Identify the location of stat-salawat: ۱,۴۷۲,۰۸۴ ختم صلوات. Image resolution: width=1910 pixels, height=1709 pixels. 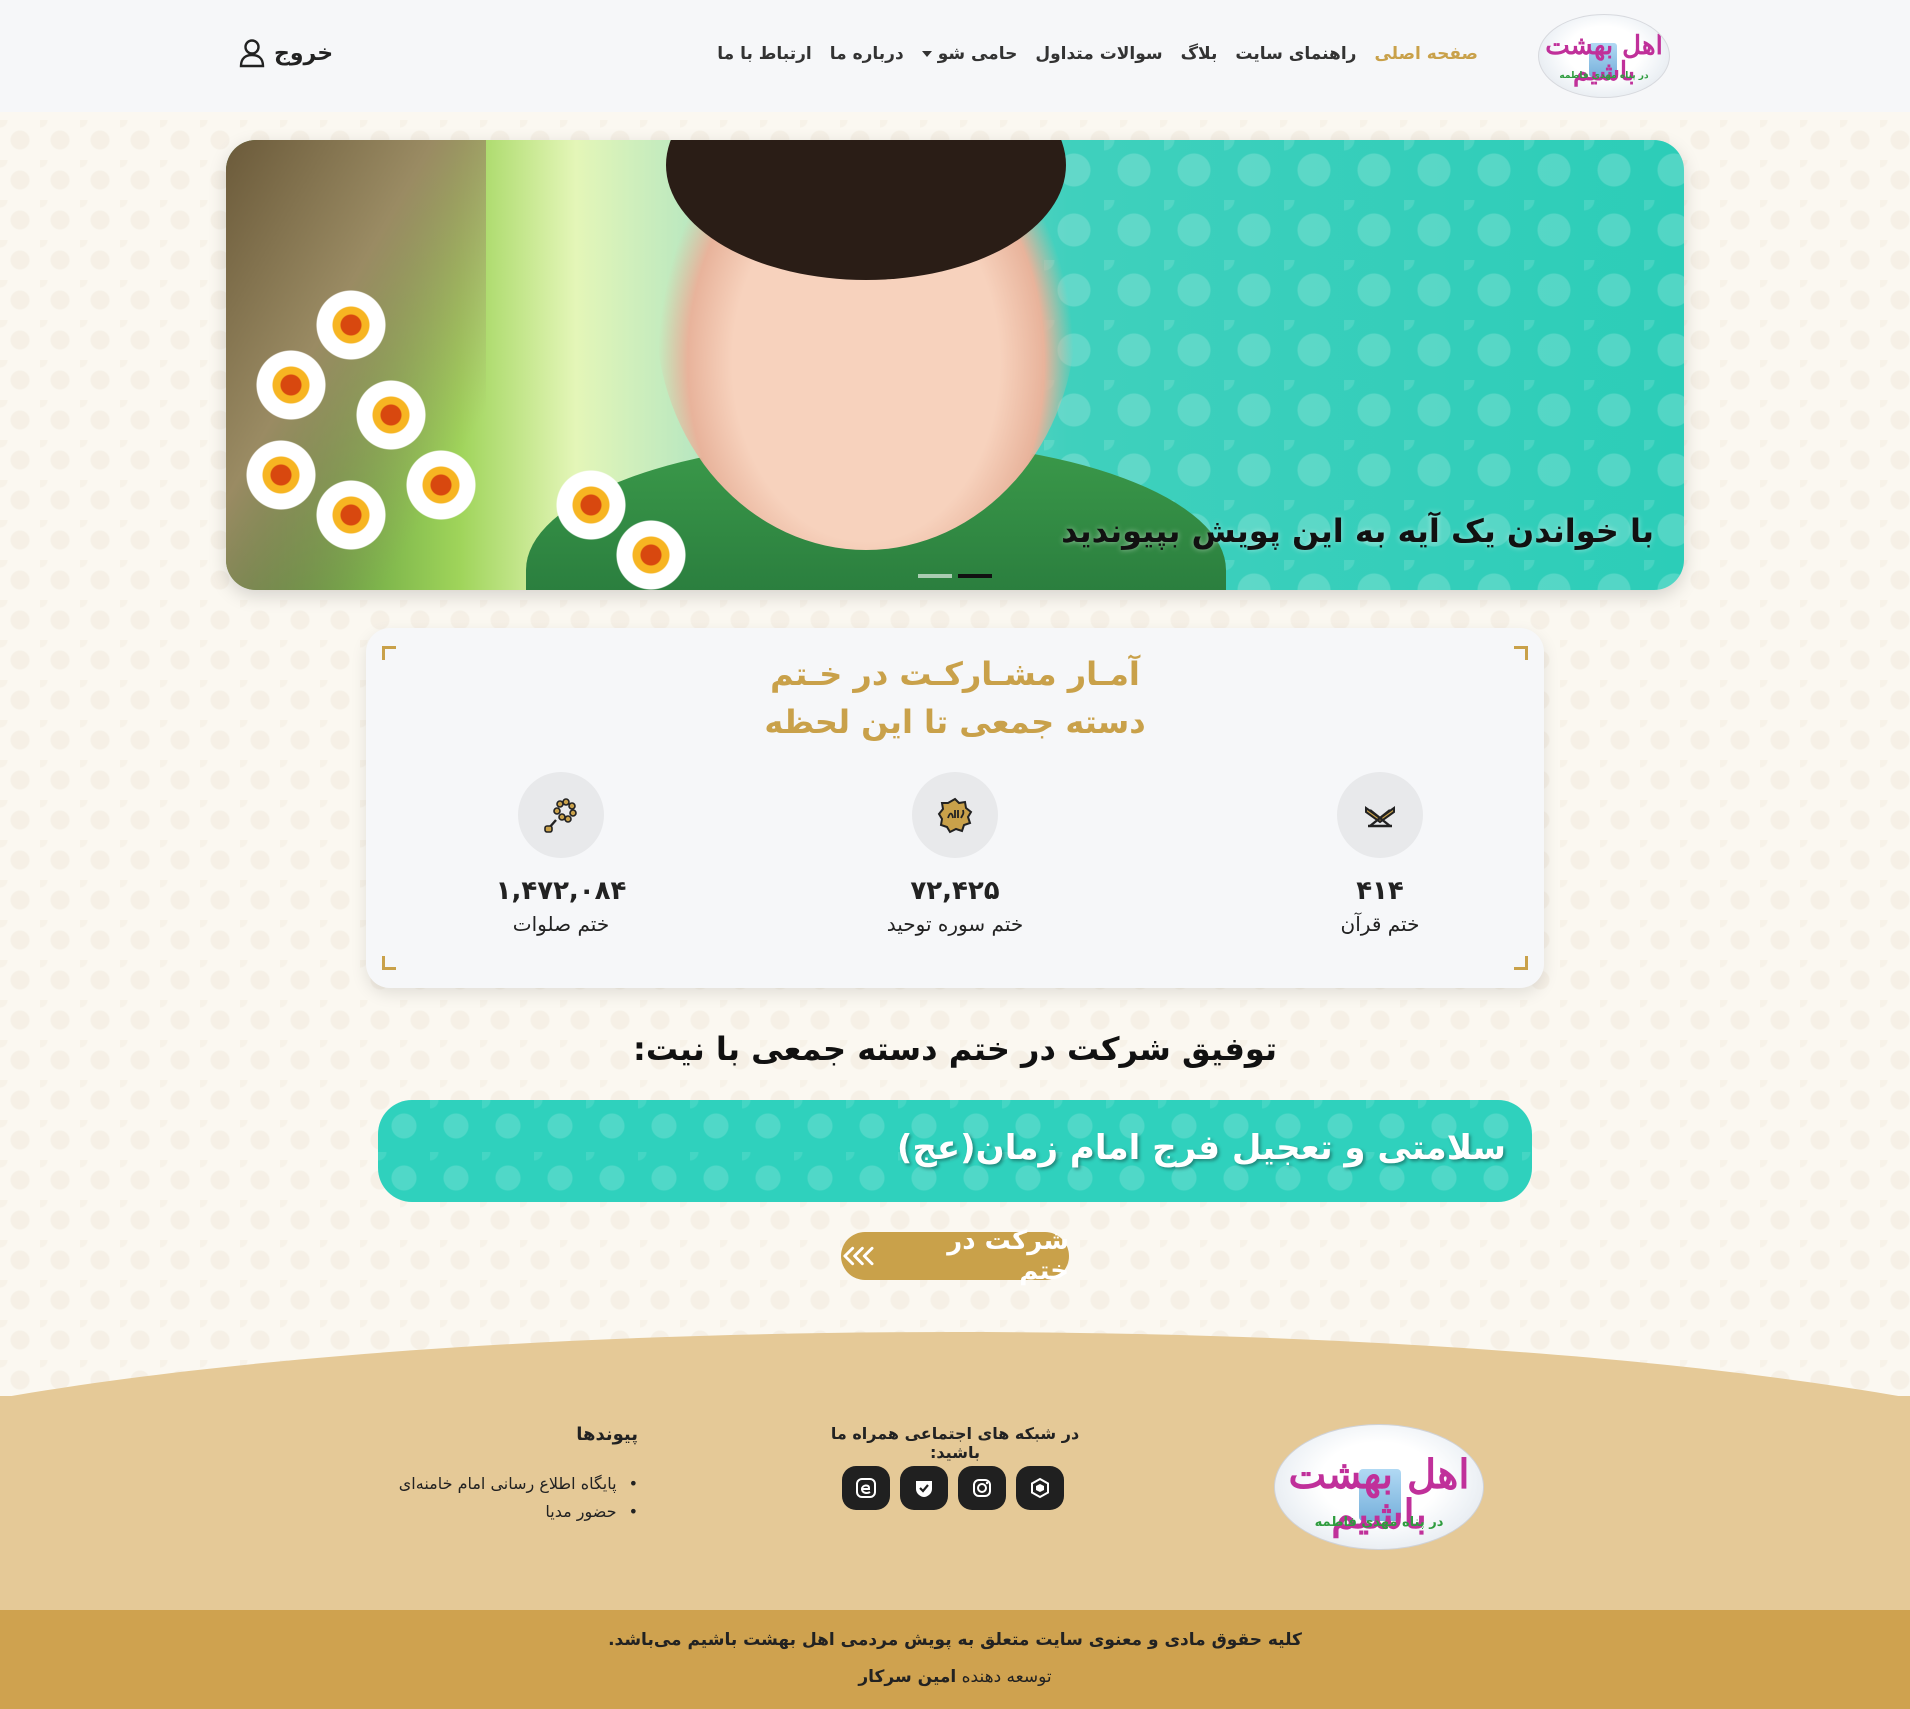
(561, 854).